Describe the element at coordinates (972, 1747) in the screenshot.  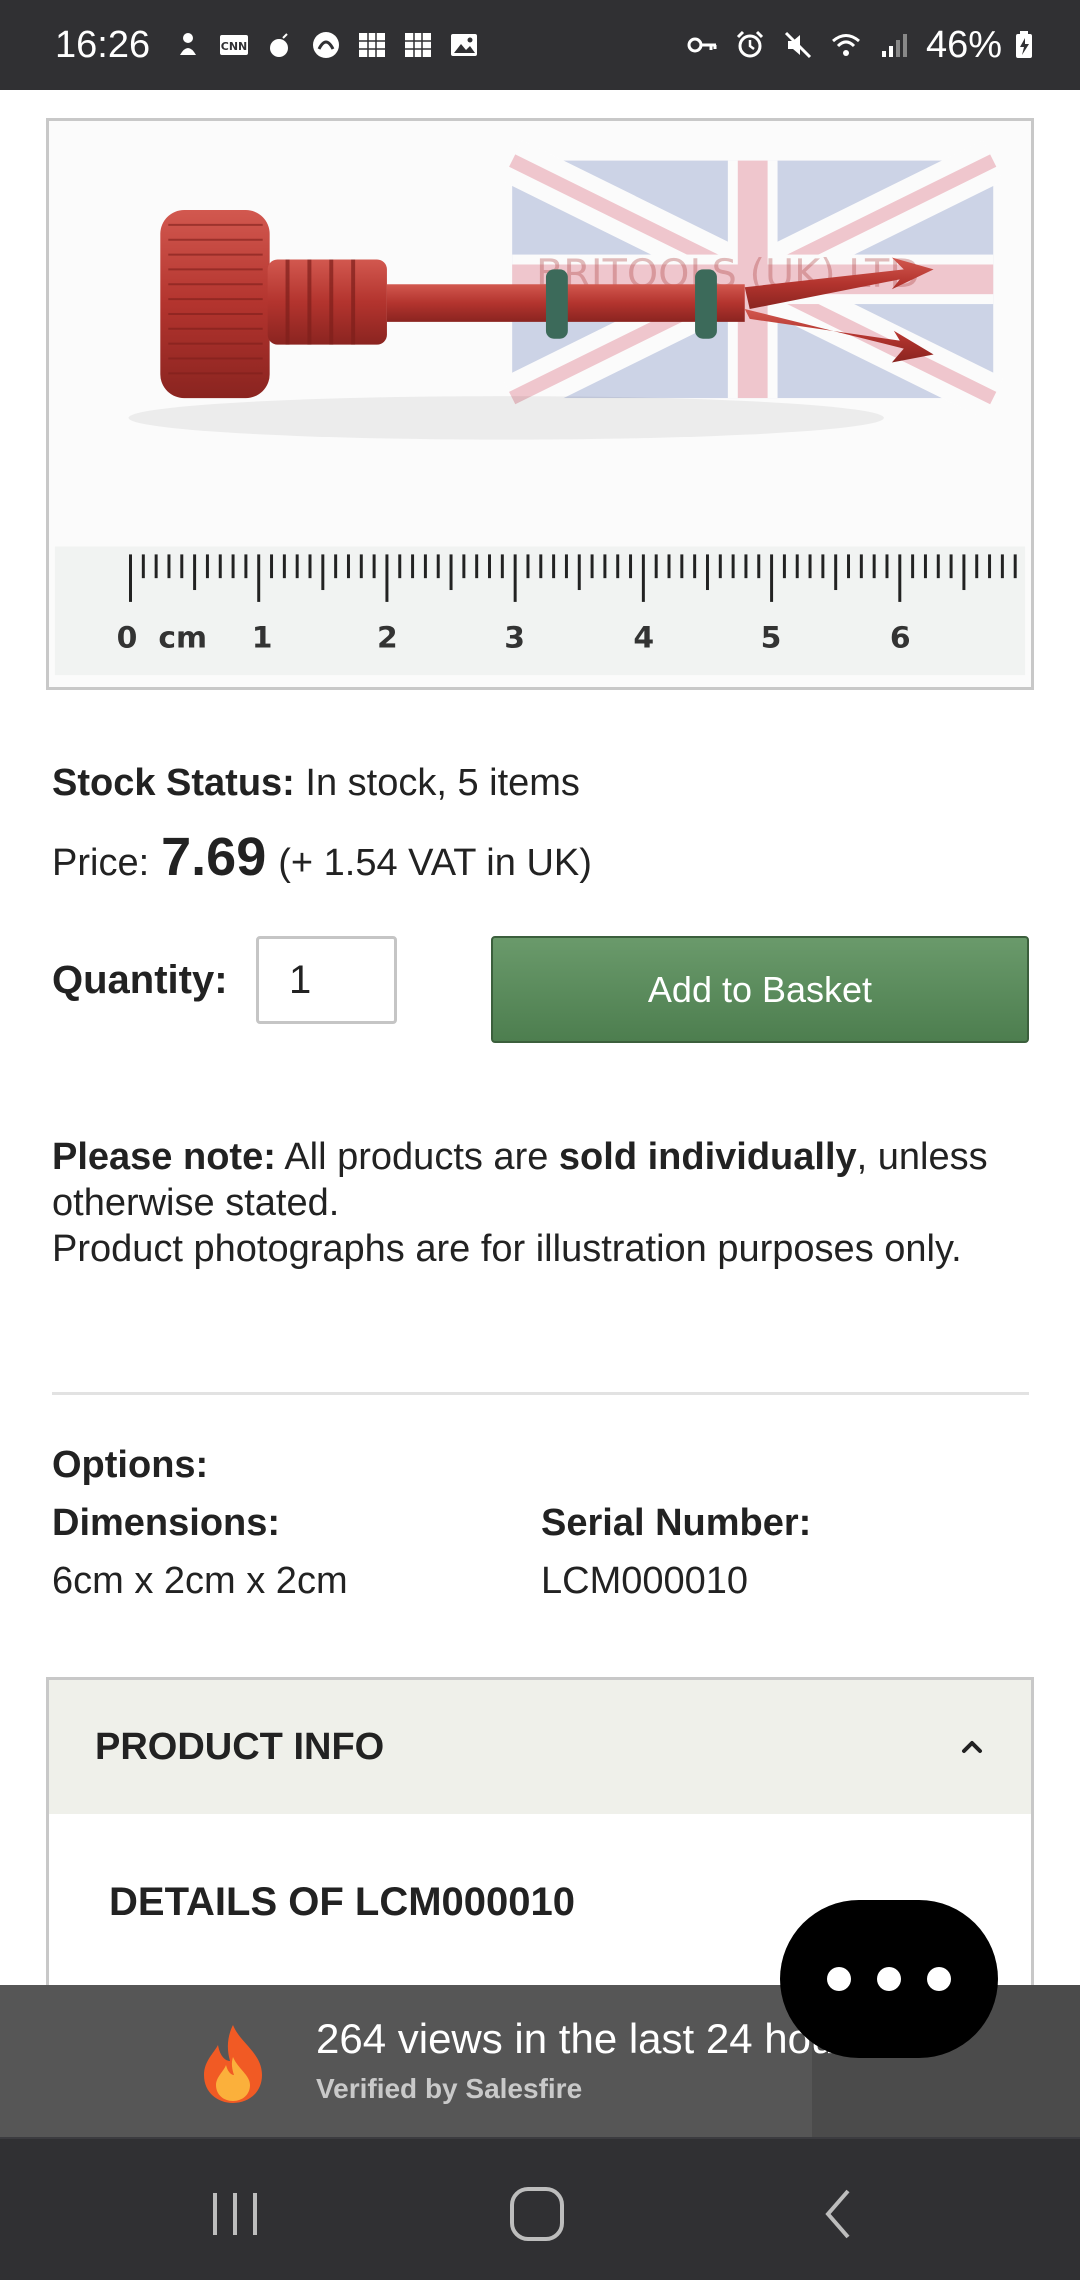
I see `chevron-up-icon` at that location.